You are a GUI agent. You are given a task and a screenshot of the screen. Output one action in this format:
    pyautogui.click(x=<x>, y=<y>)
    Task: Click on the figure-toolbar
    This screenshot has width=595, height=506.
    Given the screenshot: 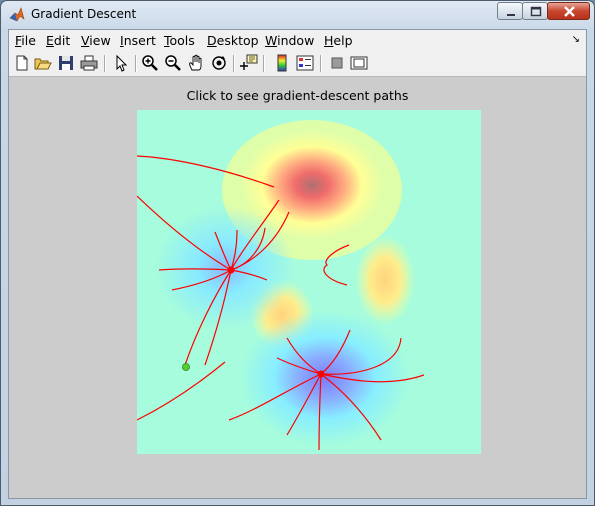 What is the action you would take?
    pyautogui.click(x=297, y=64)
    